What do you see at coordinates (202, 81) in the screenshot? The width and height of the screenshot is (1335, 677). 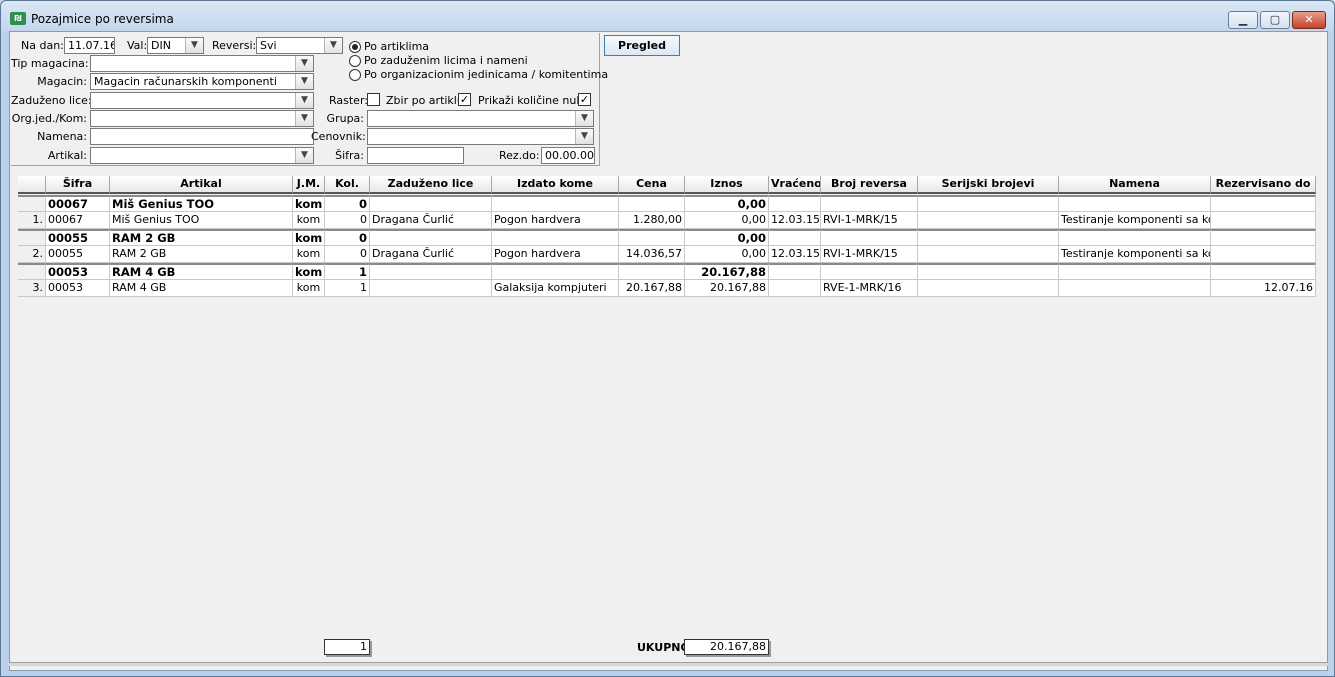 I see `magacin-select: Magacin računarskih komponenti ▼` at bounding box center [202, 81].